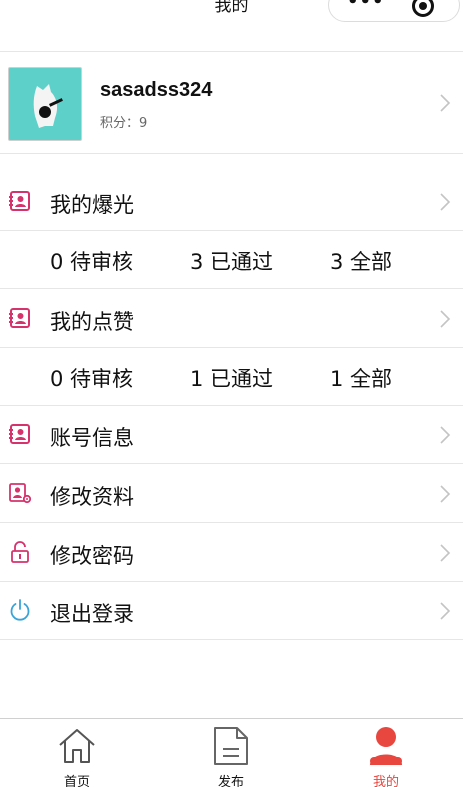 Image resolution: width=463 pixels, height=787 pixels. Describe the element at coordinates (77, 746) in the screenshot. I see `home-icon` at that location.